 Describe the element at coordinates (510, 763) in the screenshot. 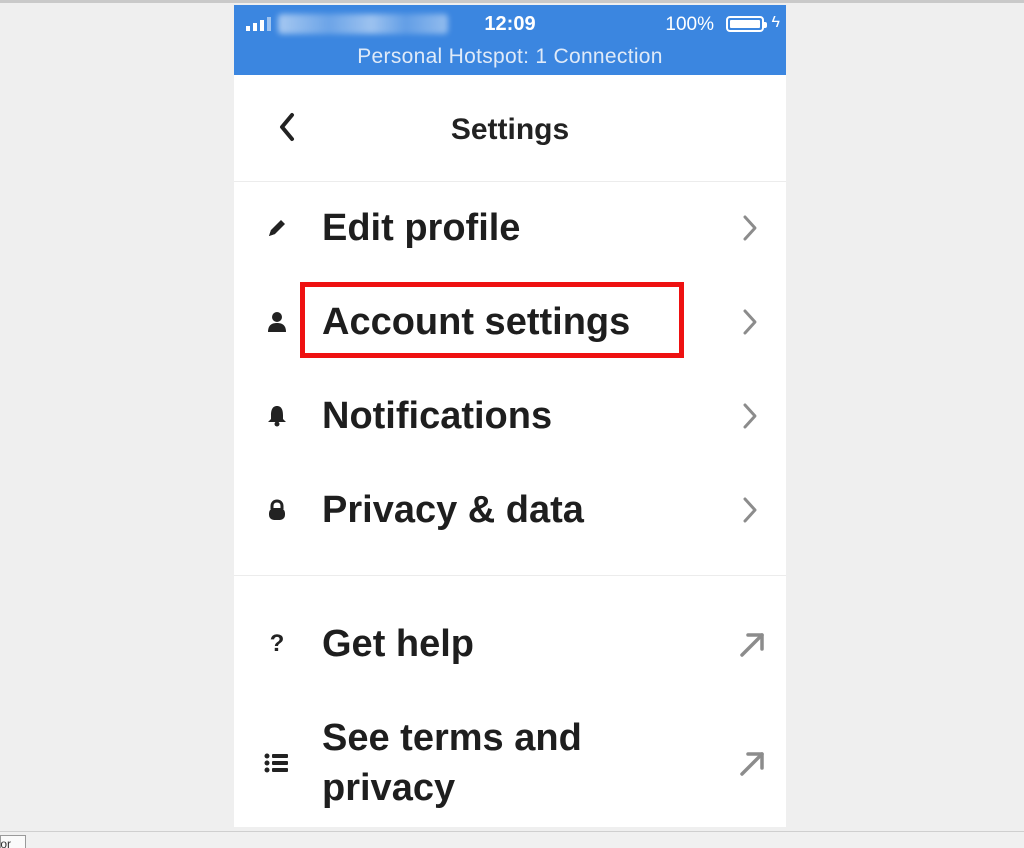

I see `menu-item-terms-privacy: See terms and privacy` at that location.